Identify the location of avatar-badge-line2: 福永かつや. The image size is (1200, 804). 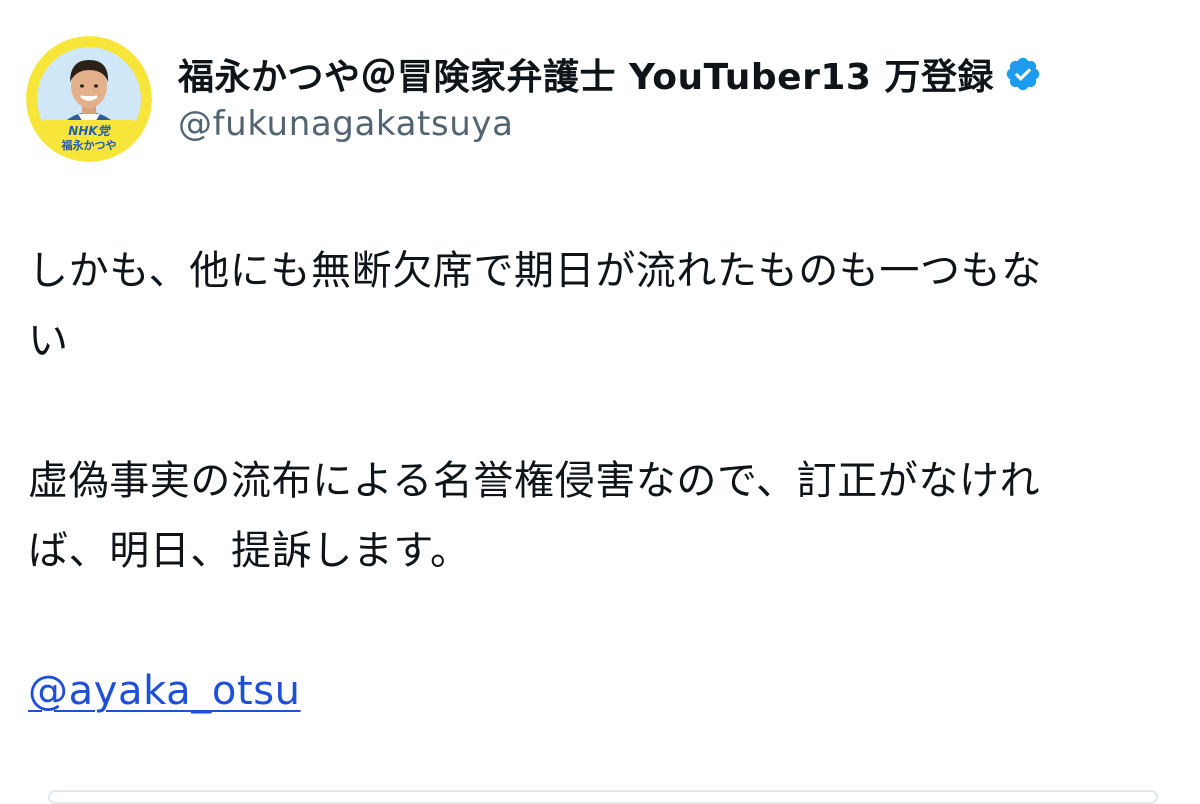
(89, 145).